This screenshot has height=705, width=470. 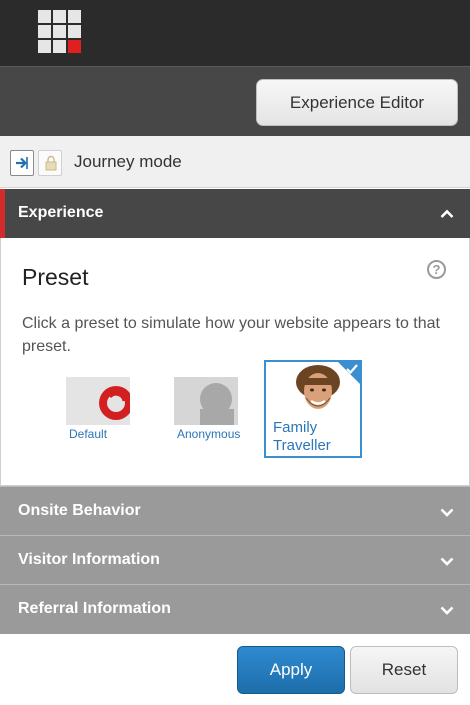 I want to click on preset-label: Default, so click(x=88, y=434).